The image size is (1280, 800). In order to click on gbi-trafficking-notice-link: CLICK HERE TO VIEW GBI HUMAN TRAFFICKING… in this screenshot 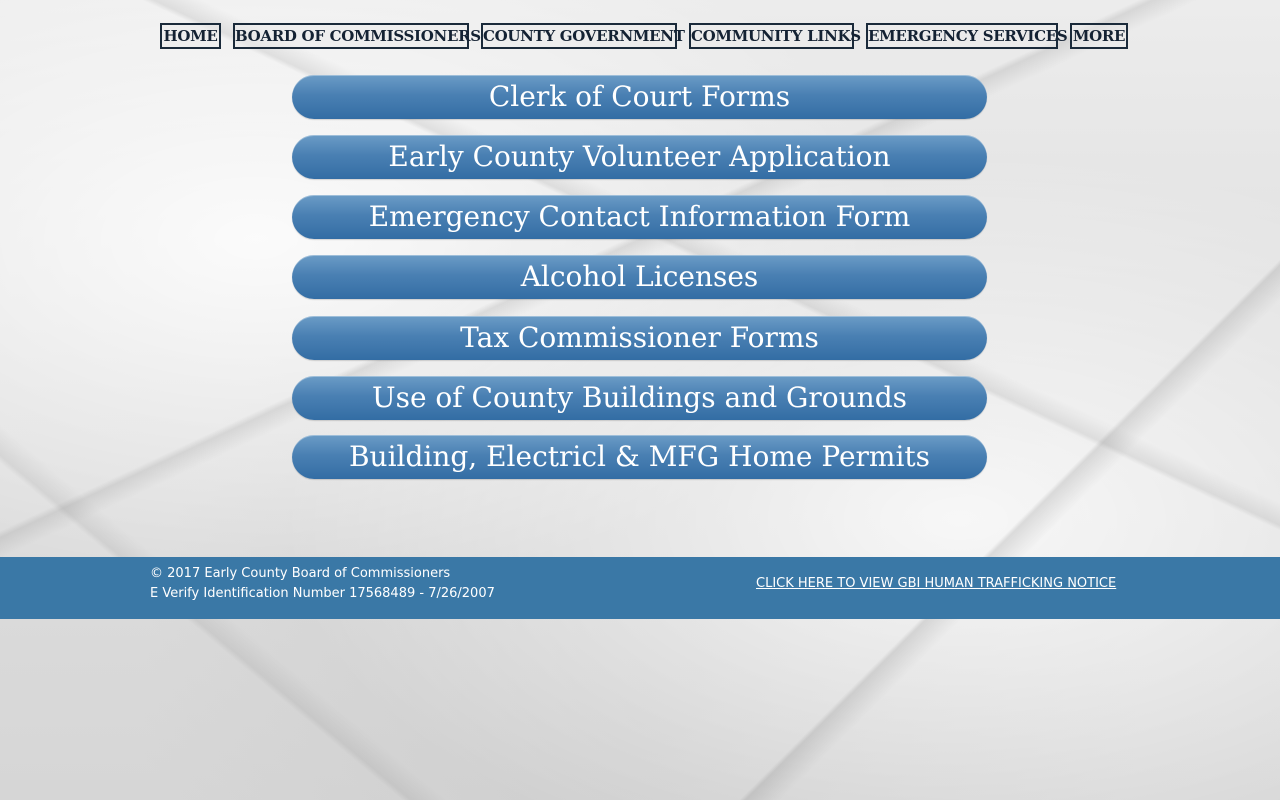, I will do `click(936, 583)`.